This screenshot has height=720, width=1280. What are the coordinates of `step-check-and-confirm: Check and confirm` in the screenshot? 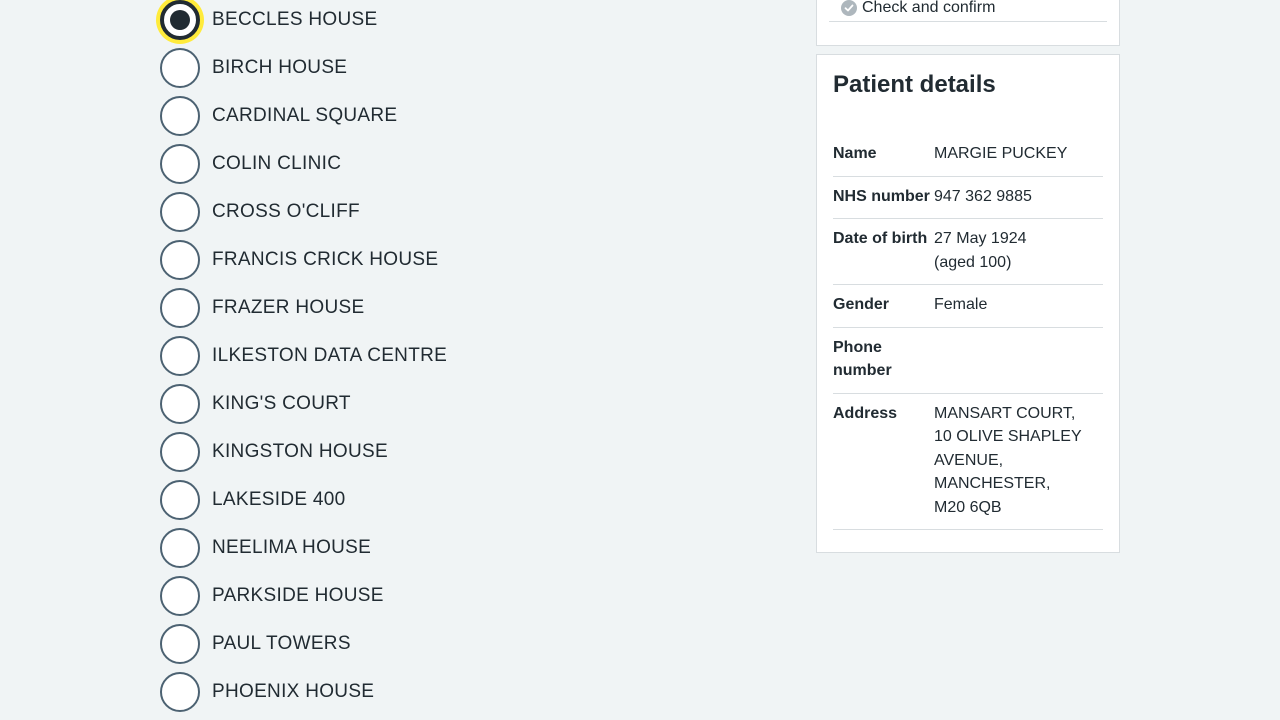 It's located at (968, 11).